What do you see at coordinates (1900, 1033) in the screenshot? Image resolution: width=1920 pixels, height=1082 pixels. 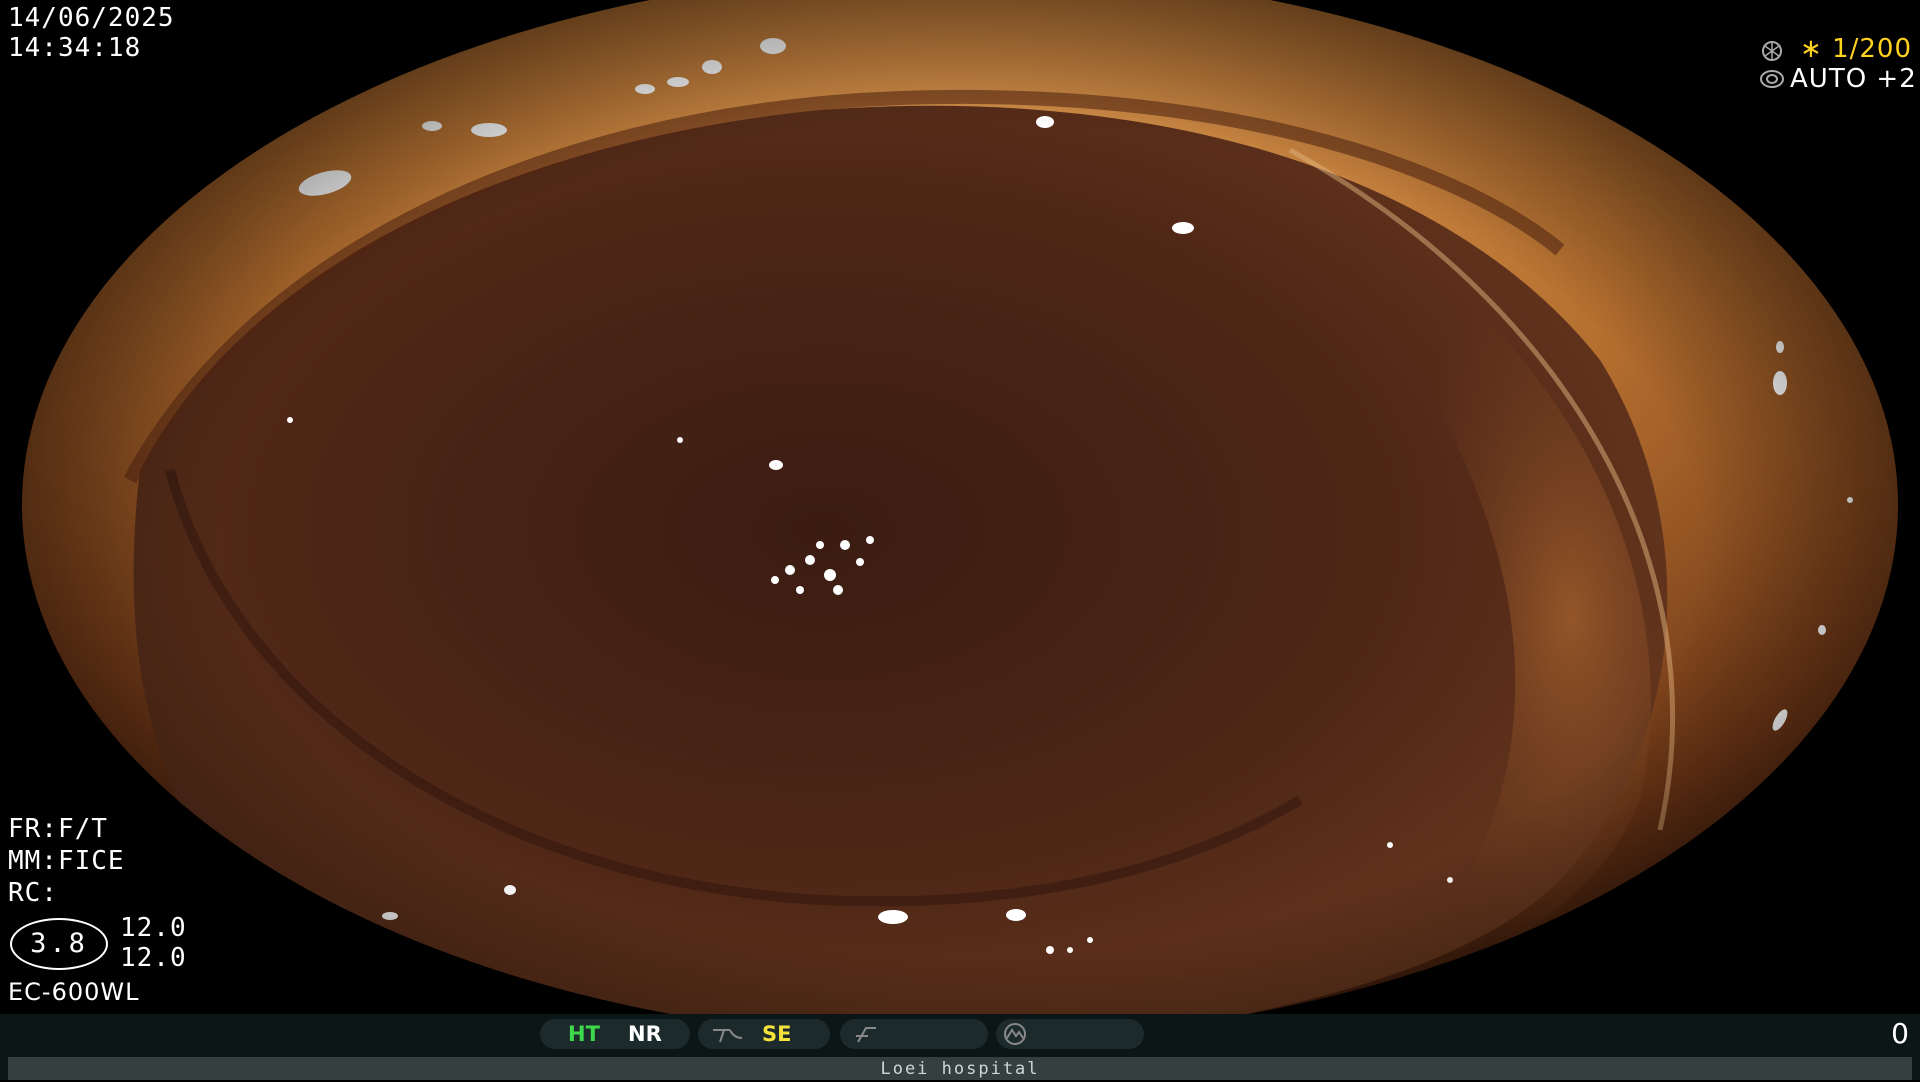 I see `image-counter: 0` at bounding box center [1900, 1033].